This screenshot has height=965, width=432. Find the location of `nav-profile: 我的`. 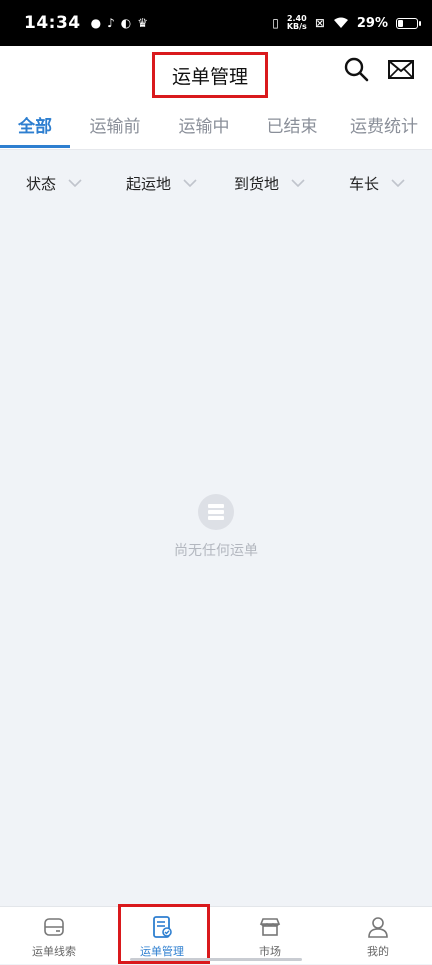

nav-profile: 我的 is located at coordinates (378, 936).